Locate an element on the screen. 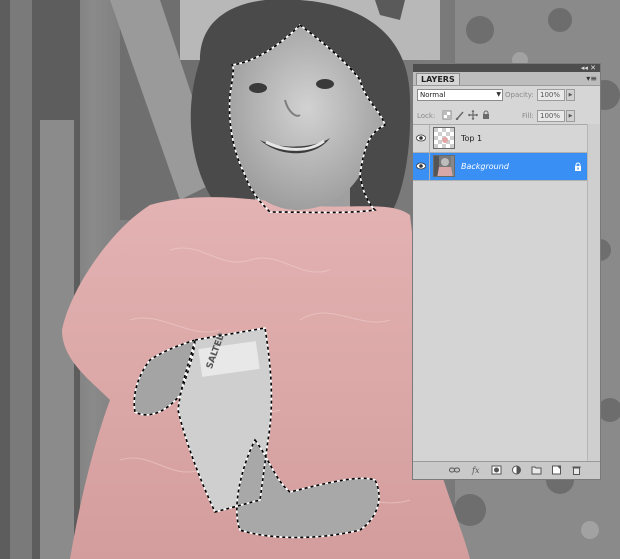 The image size is (620, 559). panel-menu-icon: ▾≡ is located at coordinates (591, 78).